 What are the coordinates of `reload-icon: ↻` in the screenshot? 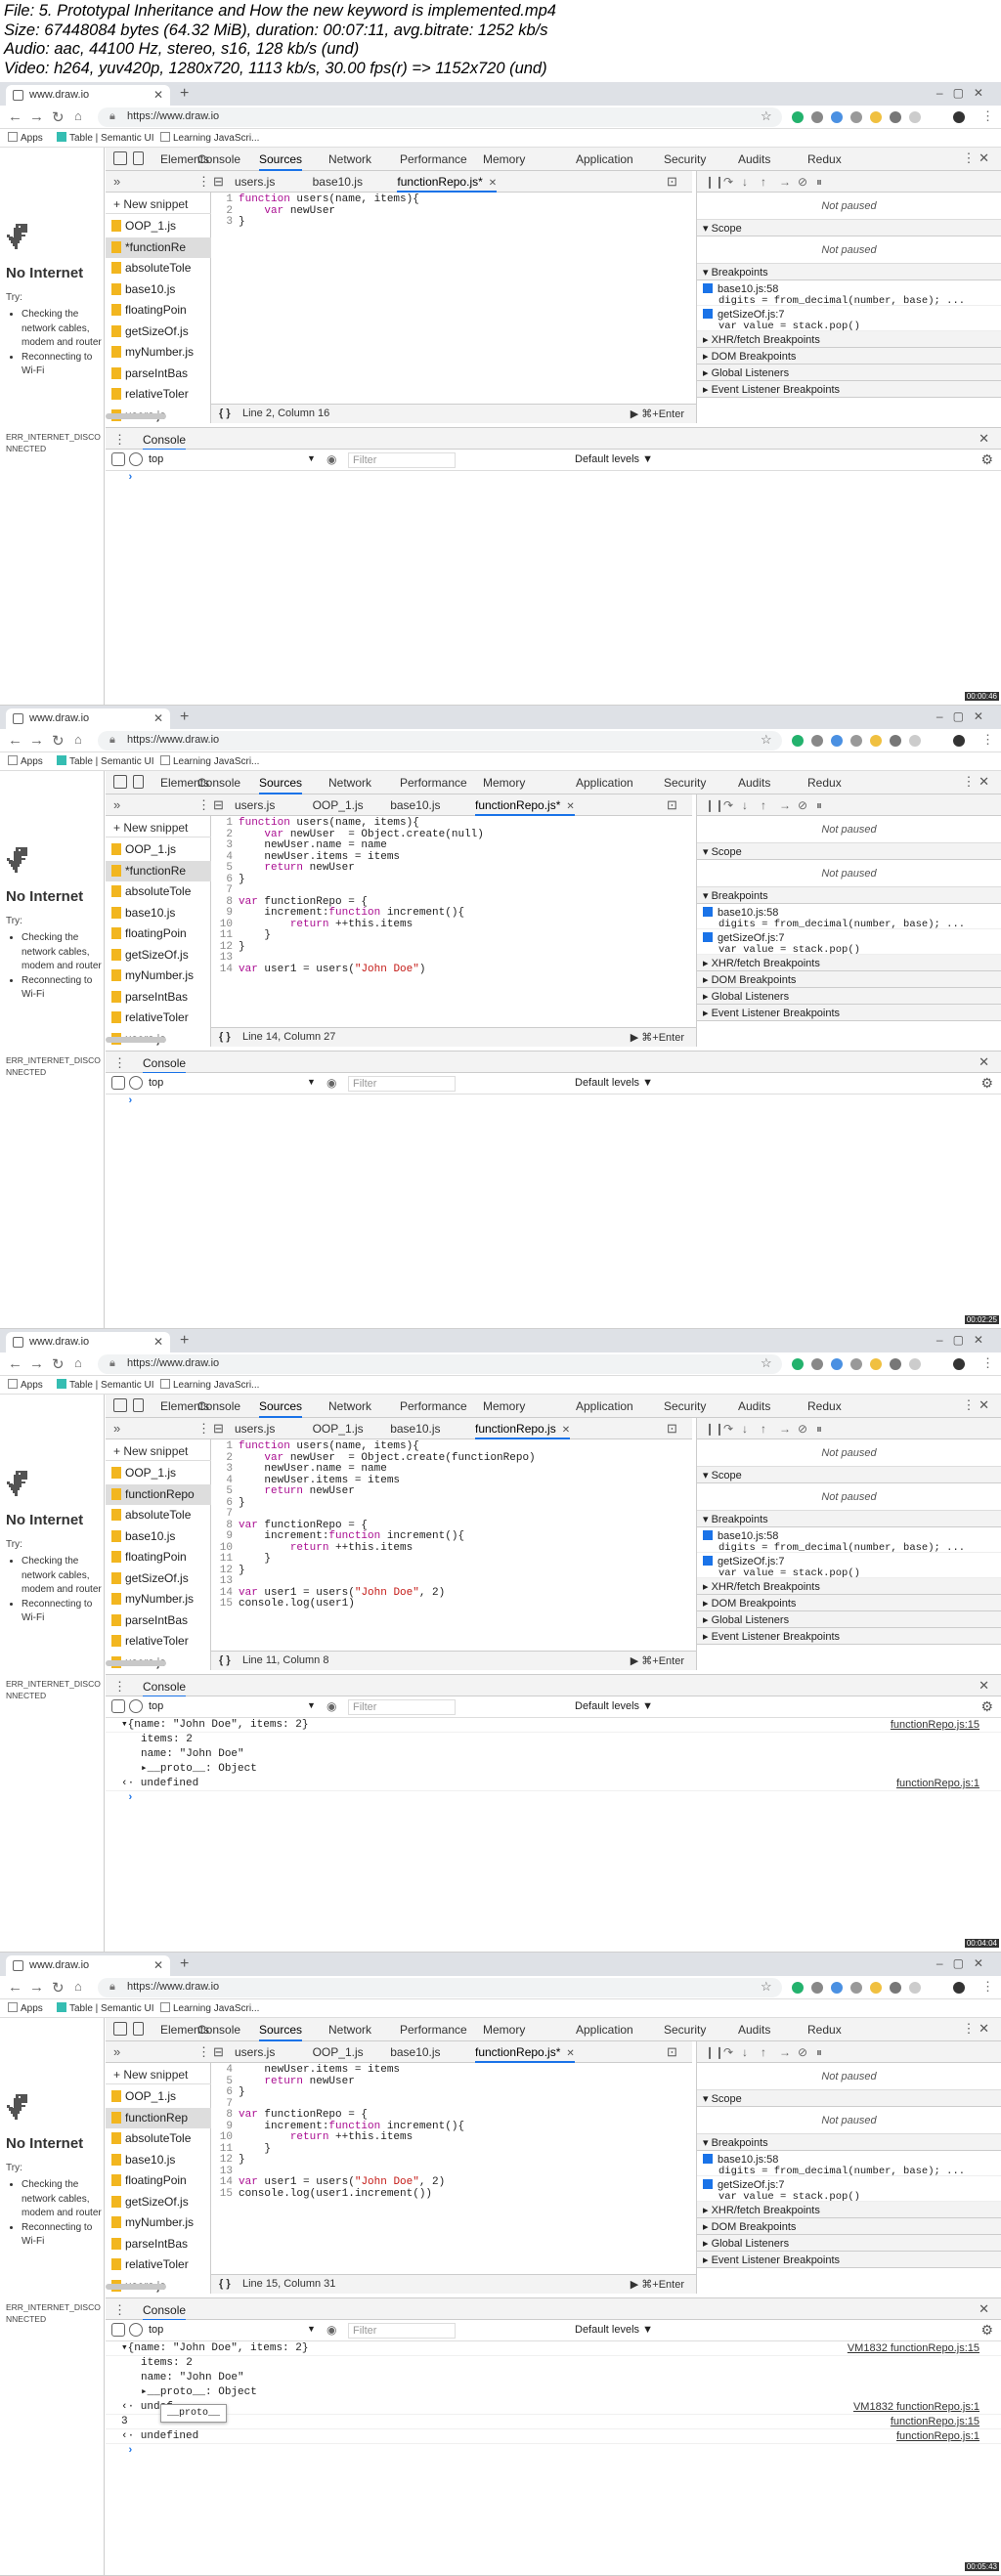 It's located at (58, 117).